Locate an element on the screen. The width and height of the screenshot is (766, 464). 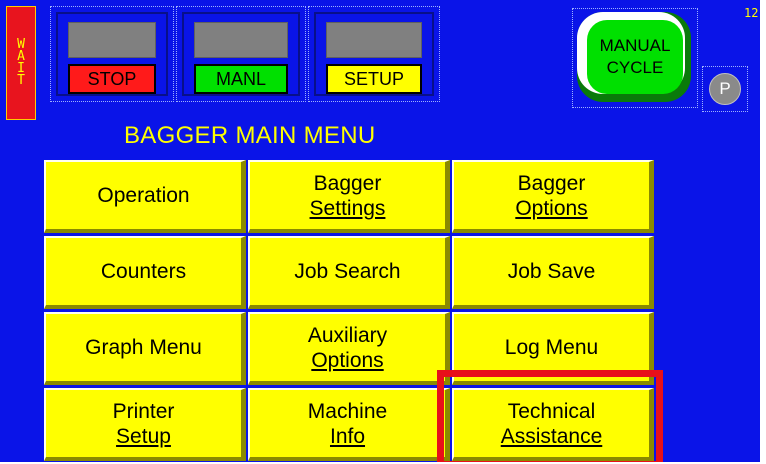
setup-panel: SETUP is located at coordinates (374, 54).